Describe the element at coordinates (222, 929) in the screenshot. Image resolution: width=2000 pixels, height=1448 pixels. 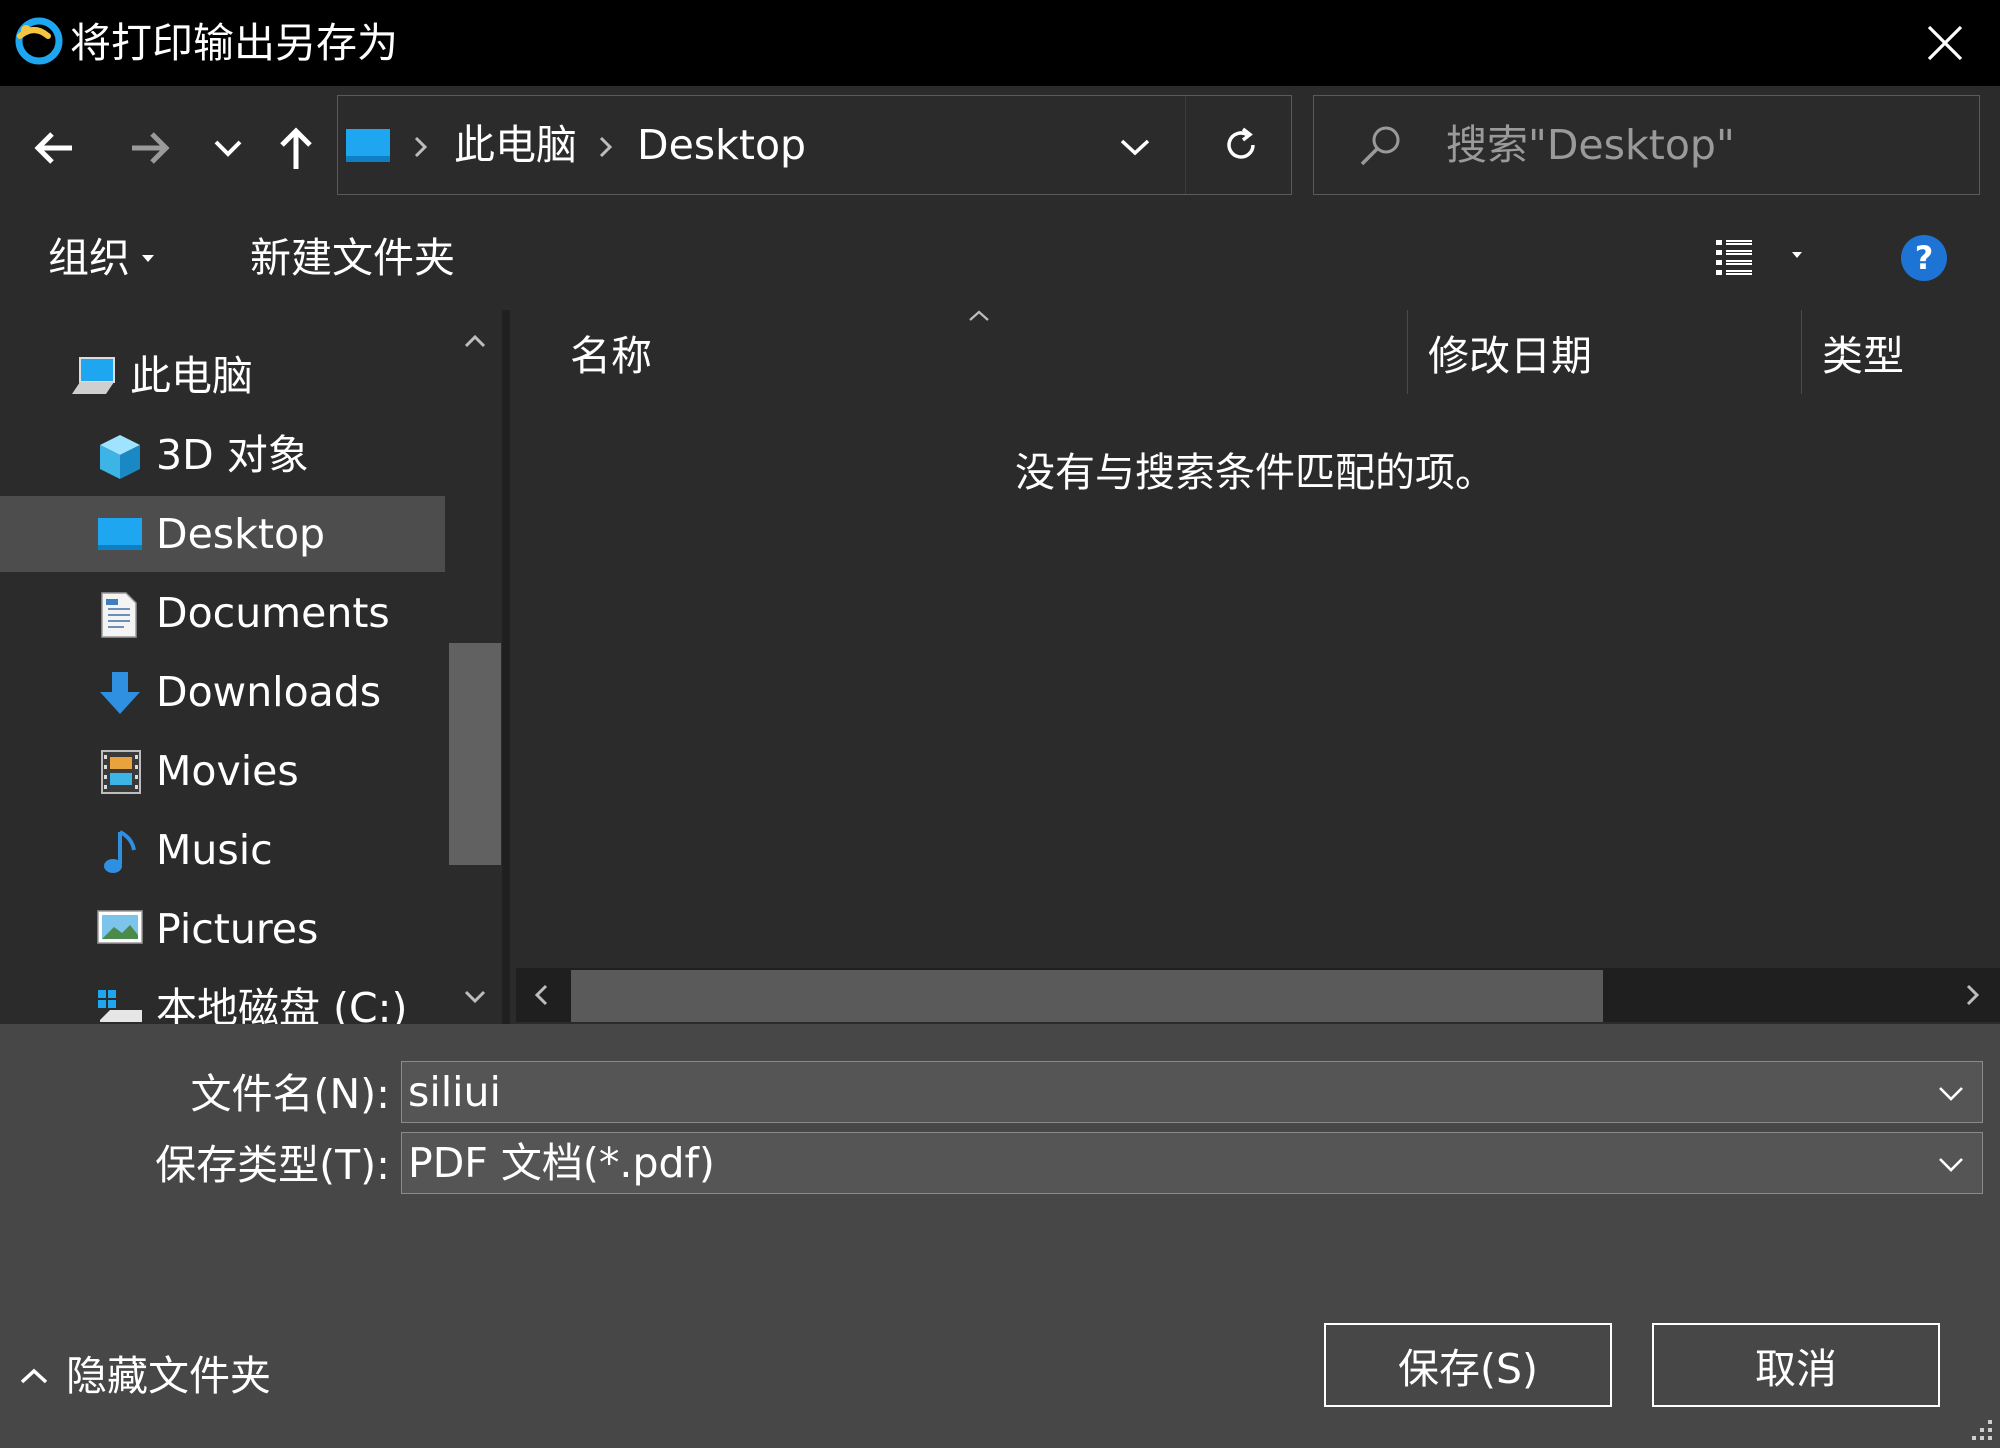
I see `nav-item-pictures: Pictures` at that location.